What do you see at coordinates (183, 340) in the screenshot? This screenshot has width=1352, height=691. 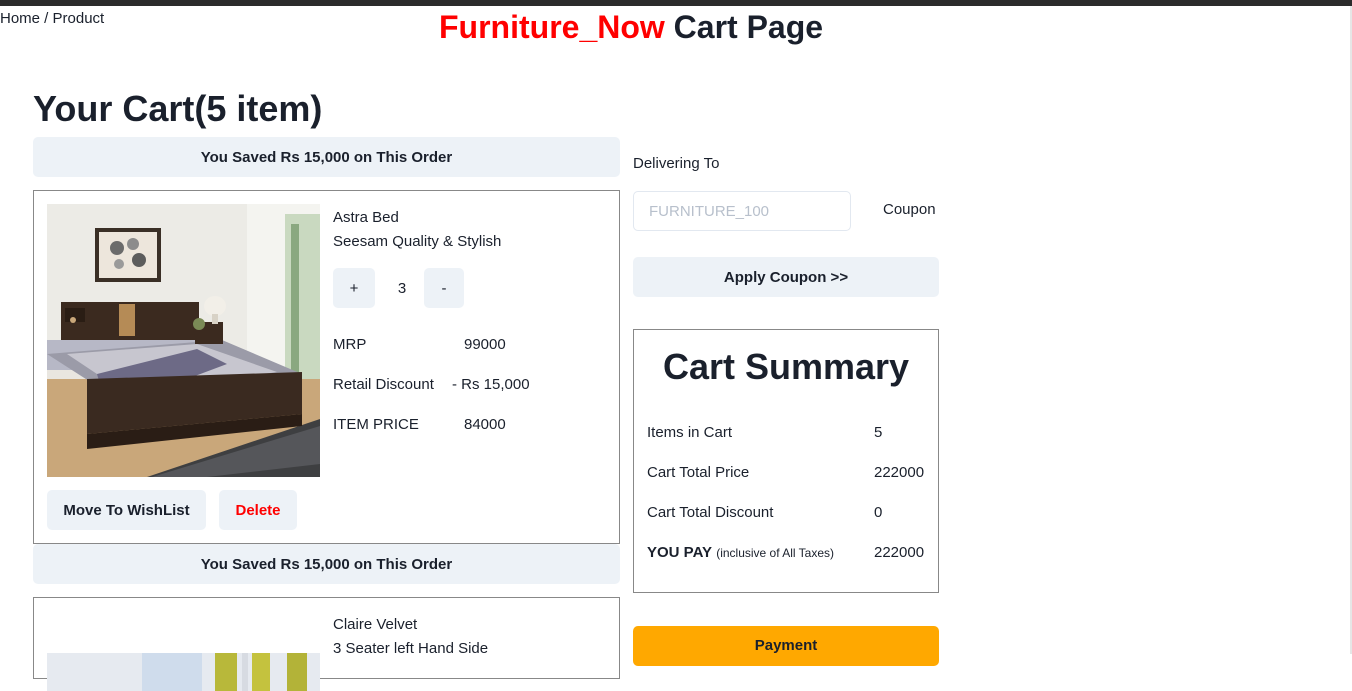 I see `bed-product-image` at bounding box center [183, 340].